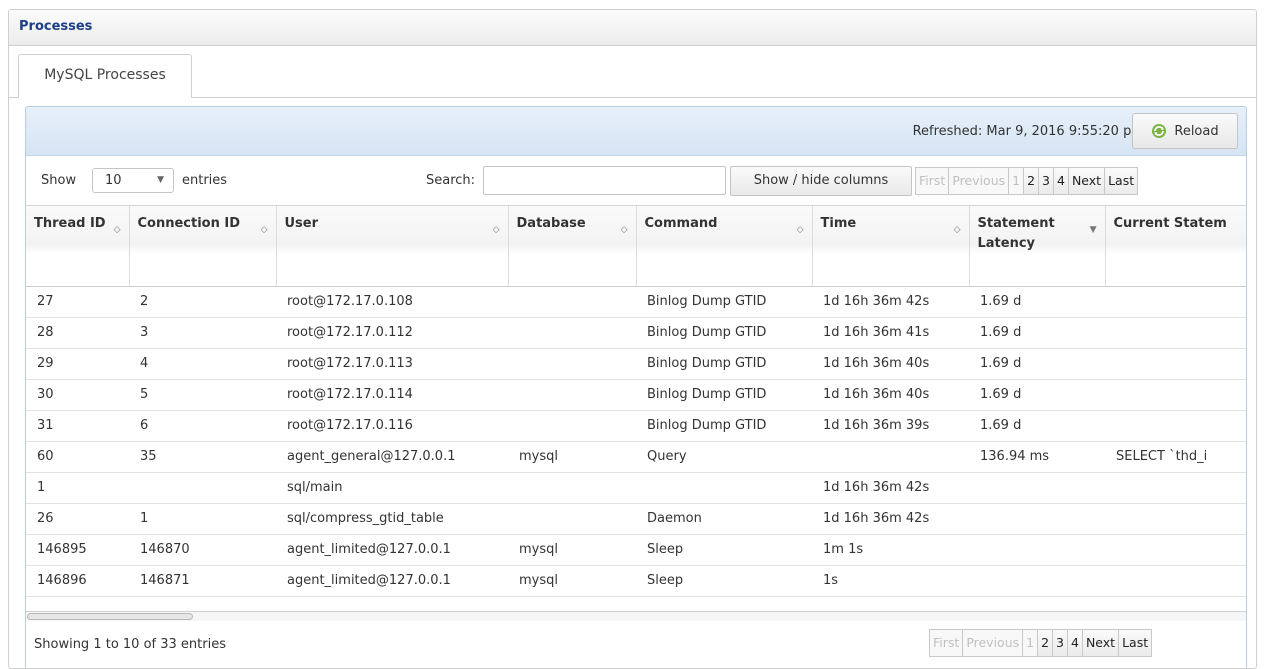 The width and height of the screenshot is (1265, 669). What do you see at coordinates (77, 426) in the screenshot?
I see `table-cell: 31` at bounding box center [77, 426].